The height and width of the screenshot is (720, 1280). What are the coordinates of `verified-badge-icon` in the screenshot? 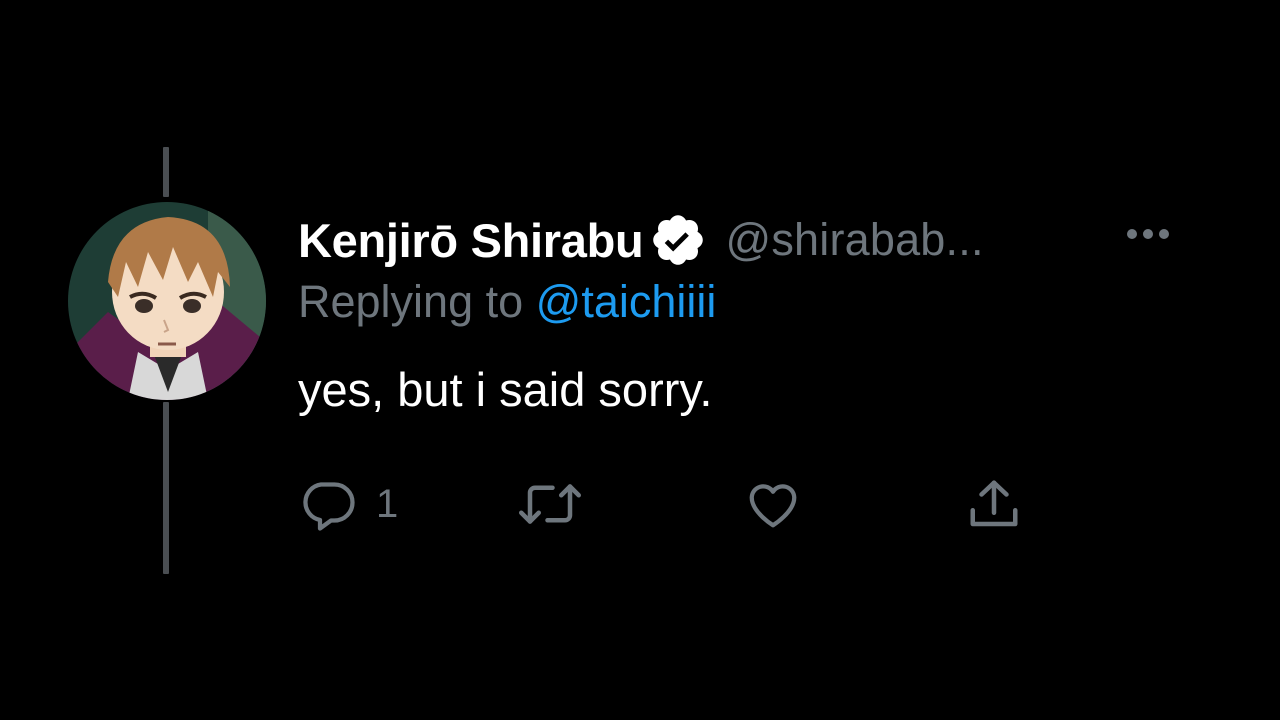 It's located at (678, 240).